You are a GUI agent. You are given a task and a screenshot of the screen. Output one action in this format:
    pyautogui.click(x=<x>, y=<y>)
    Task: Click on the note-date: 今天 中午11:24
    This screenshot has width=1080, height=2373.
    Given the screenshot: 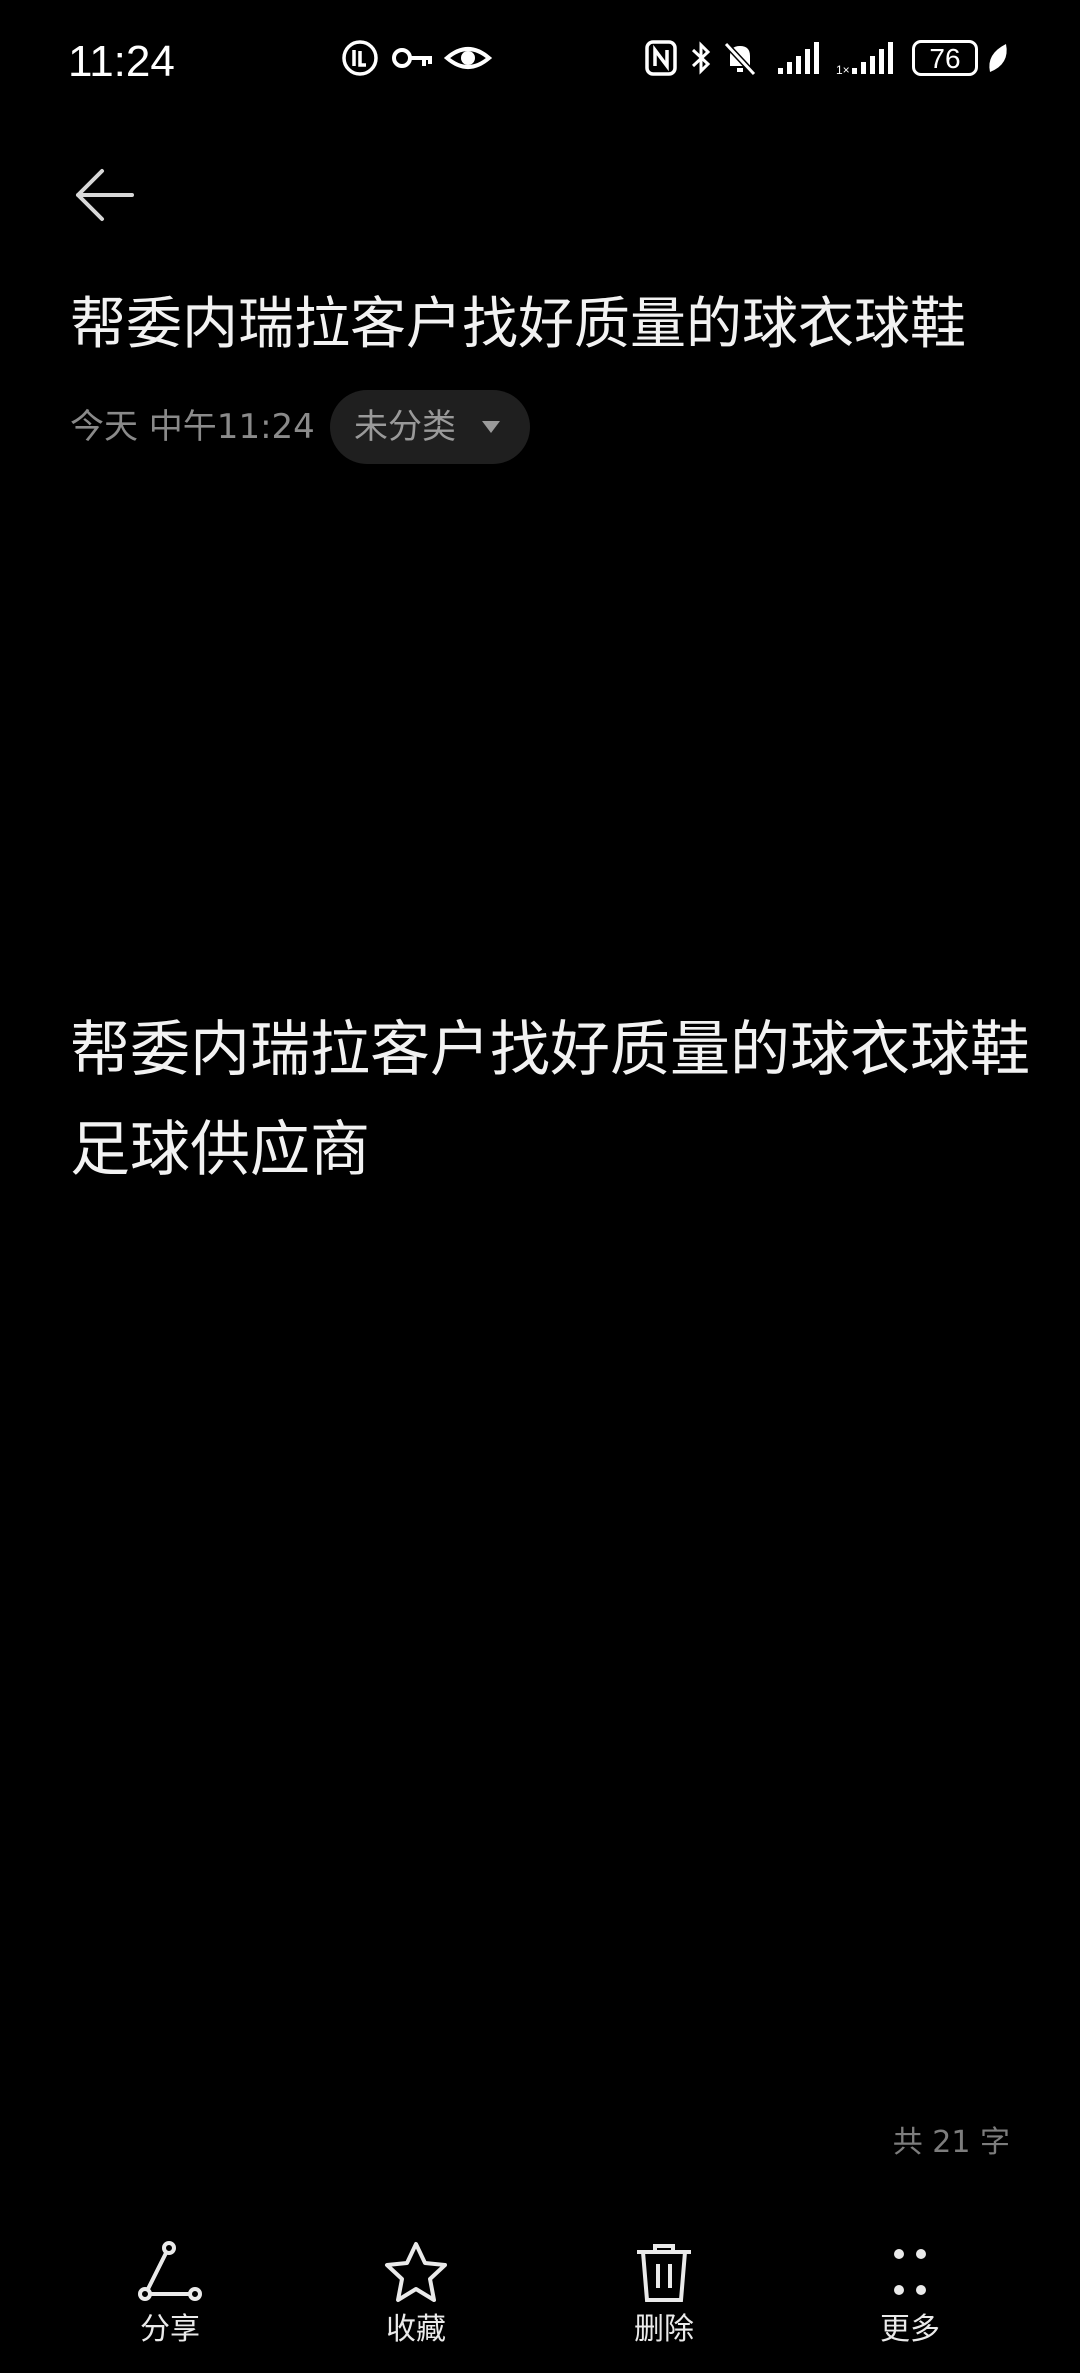 What is the action you would take?
    pyautogui.click(x=192, y=427)
    